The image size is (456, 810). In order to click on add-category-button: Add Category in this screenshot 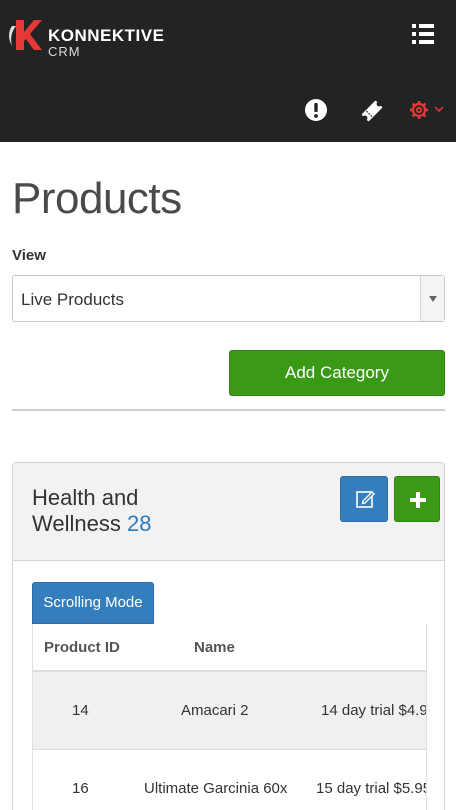, I will do `click(337, 373)`.